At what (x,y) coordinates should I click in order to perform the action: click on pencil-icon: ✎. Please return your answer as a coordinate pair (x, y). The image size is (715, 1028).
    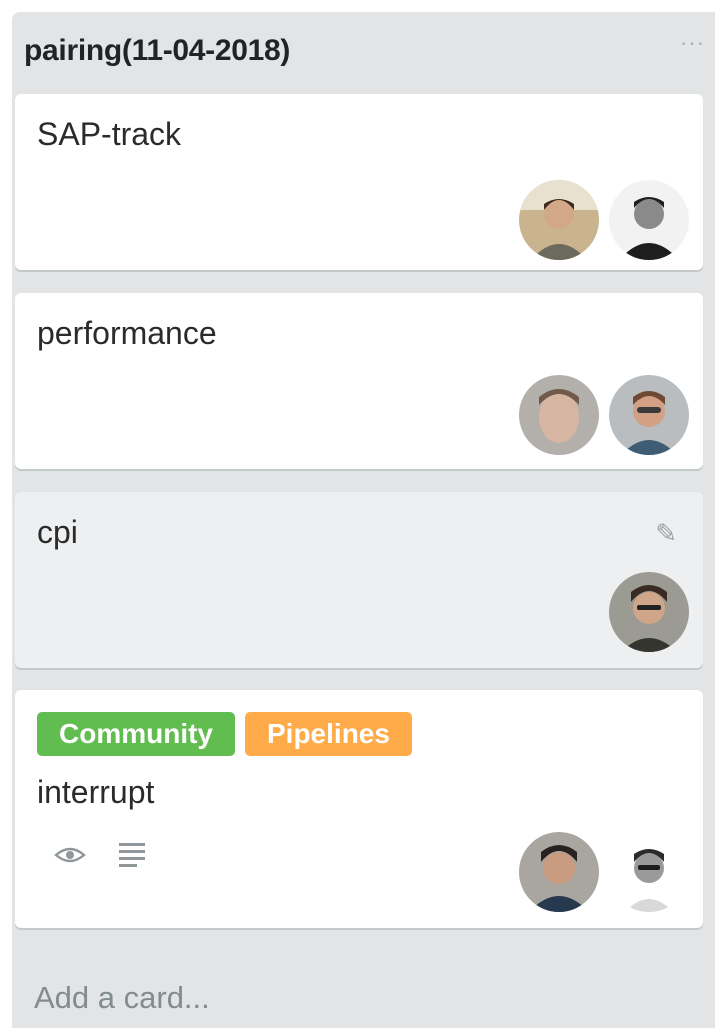
    Looking at the image, I should click on (666, 533).